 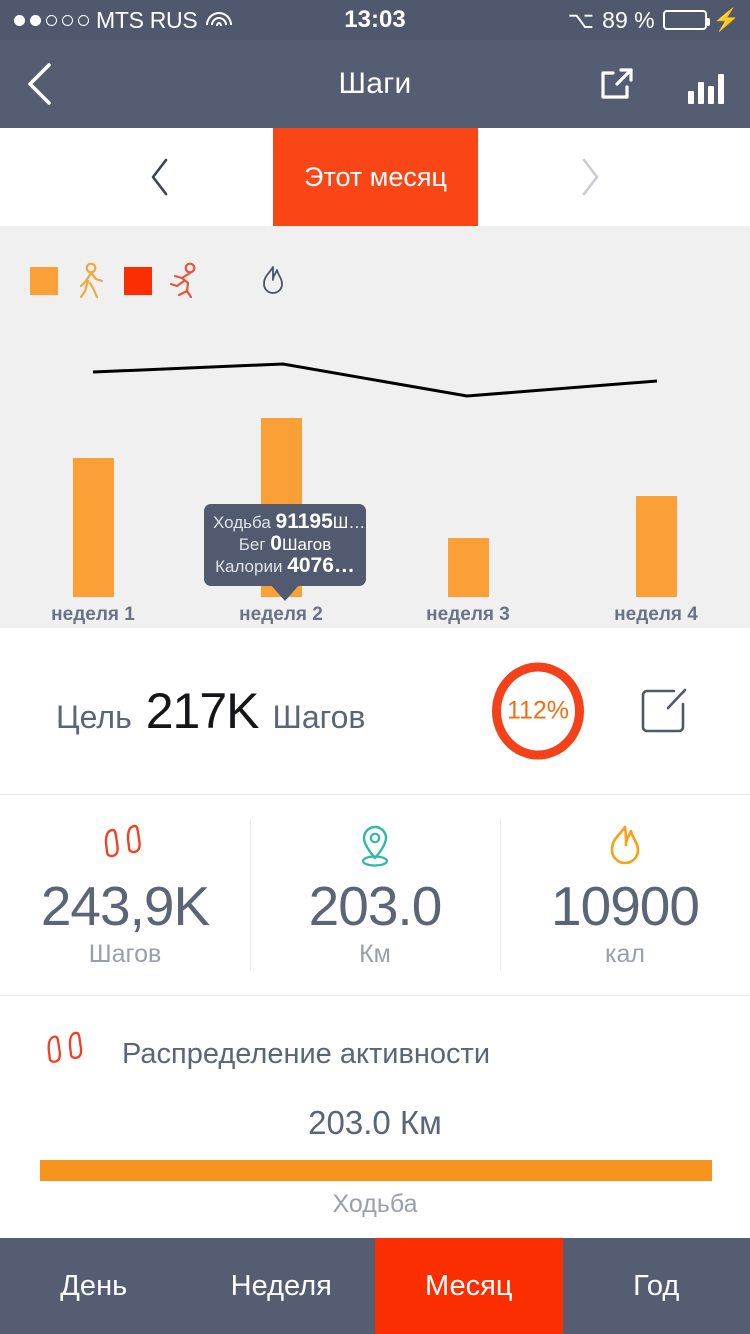 I want to click on bottom-tab-bar: День Неделя Месяц Год, so click(x=375, y=1286).